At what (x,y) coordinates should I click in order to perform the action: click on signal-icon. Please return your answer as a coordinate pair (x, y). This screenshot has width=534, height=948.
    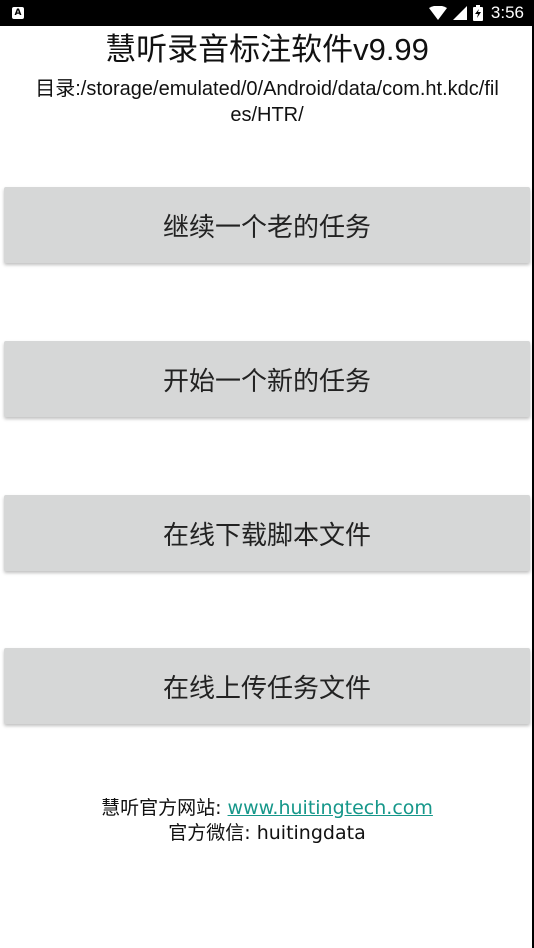
    Looking at the image, I should click on (459, 13).